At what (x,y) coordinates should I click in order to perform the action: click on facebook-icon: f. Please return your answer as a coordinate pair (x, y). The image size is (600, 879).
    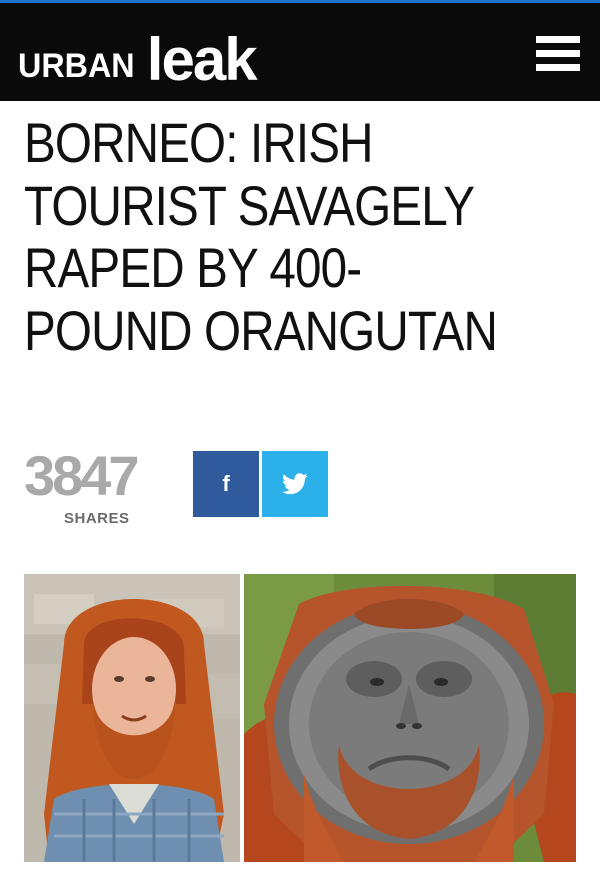
    Looking at the image, I should click on (226, 483).